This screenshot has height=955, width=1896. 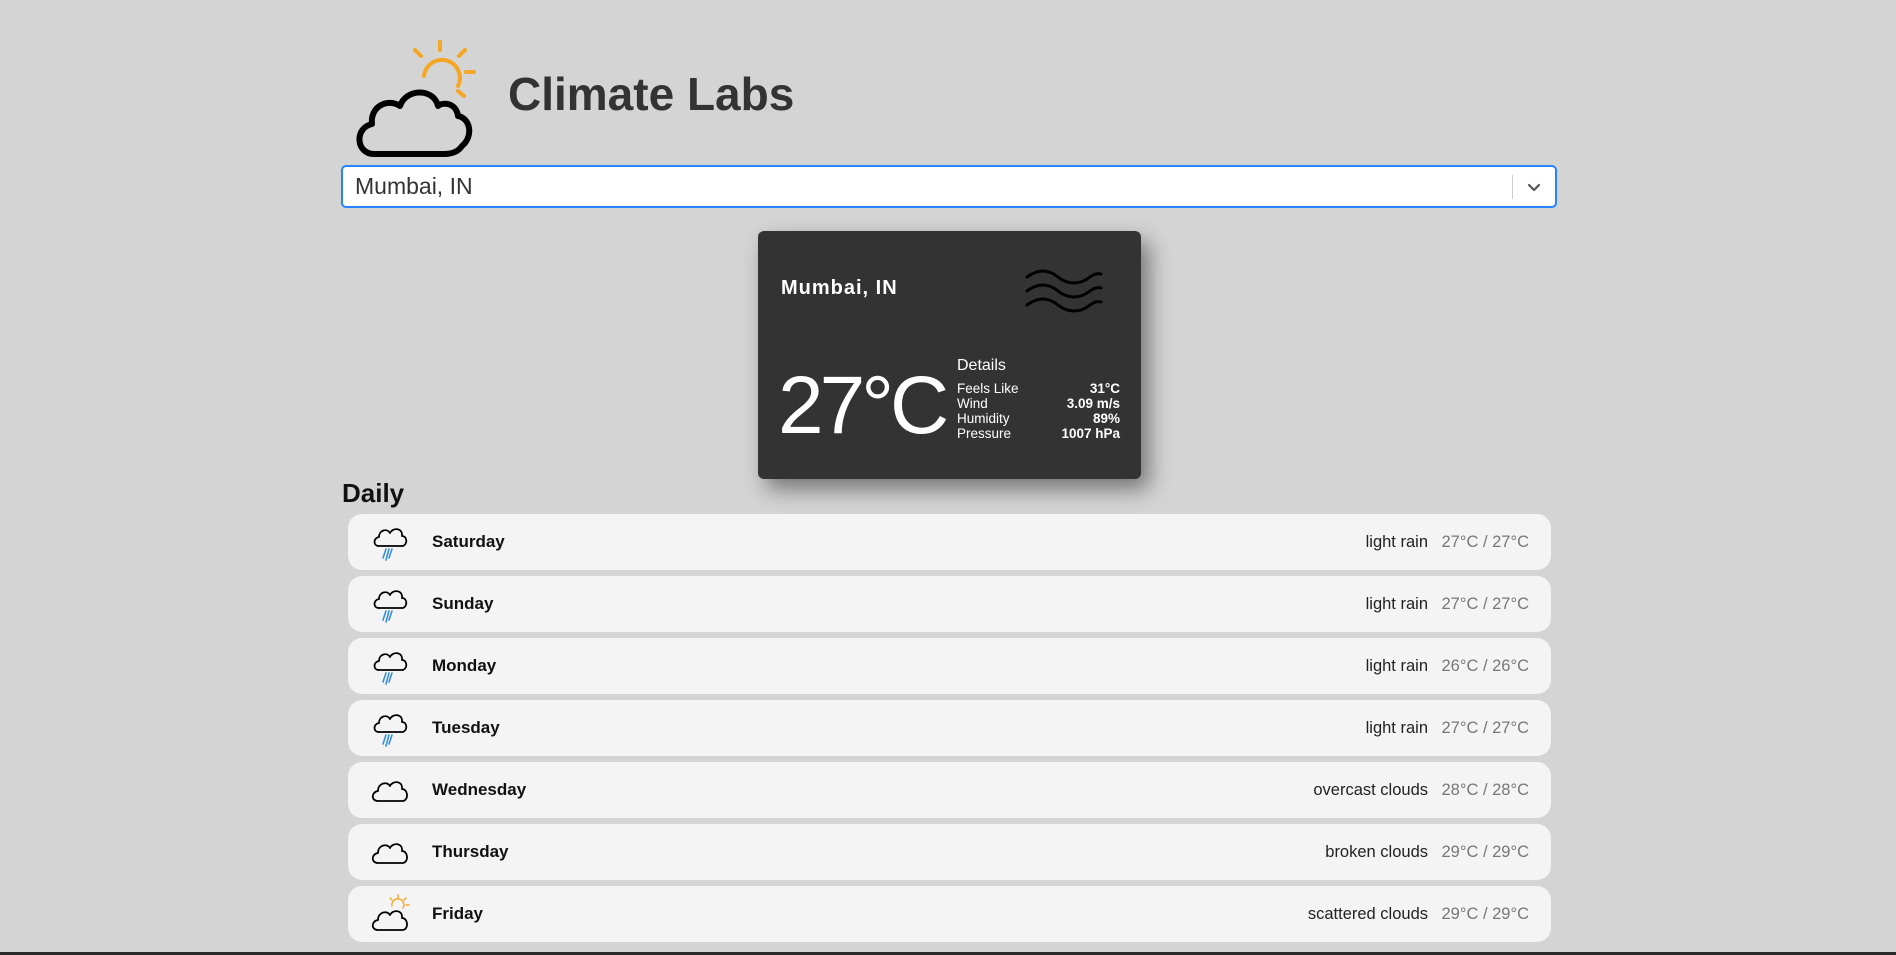 I want to click on detail-label: Humidity, so click(x=983, y=418).